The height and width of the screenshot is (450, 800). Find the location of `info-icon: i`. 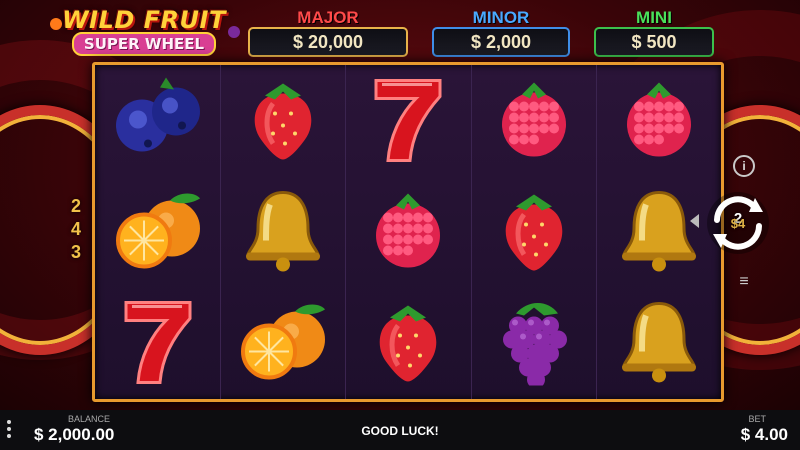

info-icon: i is located at coordinates (744, 166).